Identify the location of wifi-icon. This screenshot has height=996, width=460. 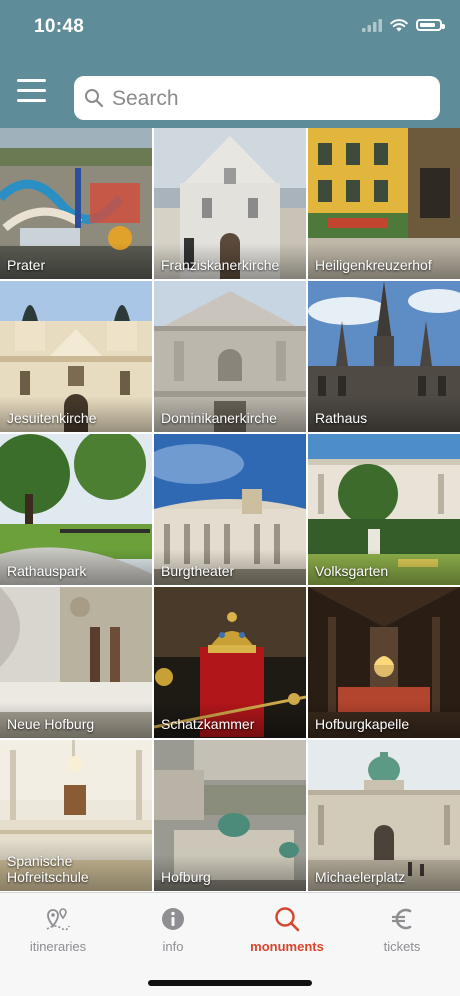
(399, 25).